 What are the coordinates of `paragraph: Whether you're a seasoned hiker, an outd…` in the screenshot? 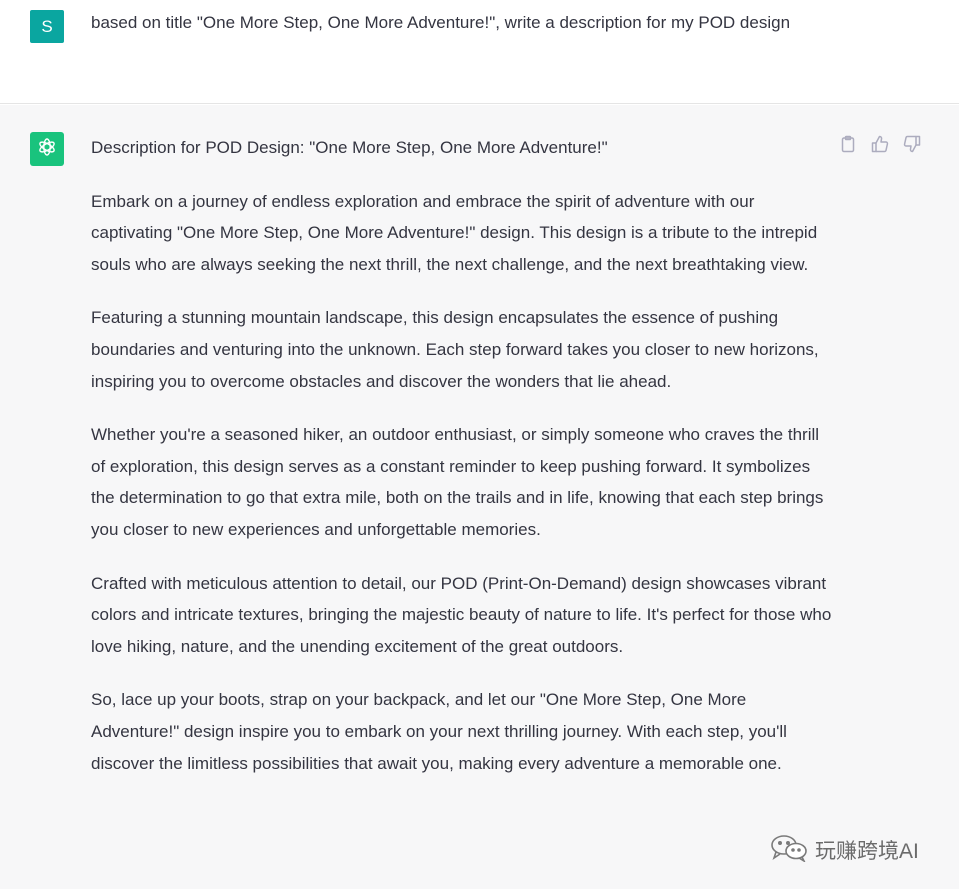 It's located at (457, 482).